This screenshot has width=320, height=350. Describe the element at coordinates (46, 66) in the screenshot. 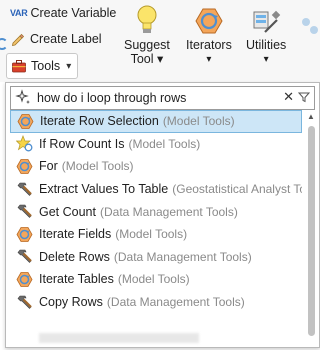

I see `tools-label: Tools` at that location.